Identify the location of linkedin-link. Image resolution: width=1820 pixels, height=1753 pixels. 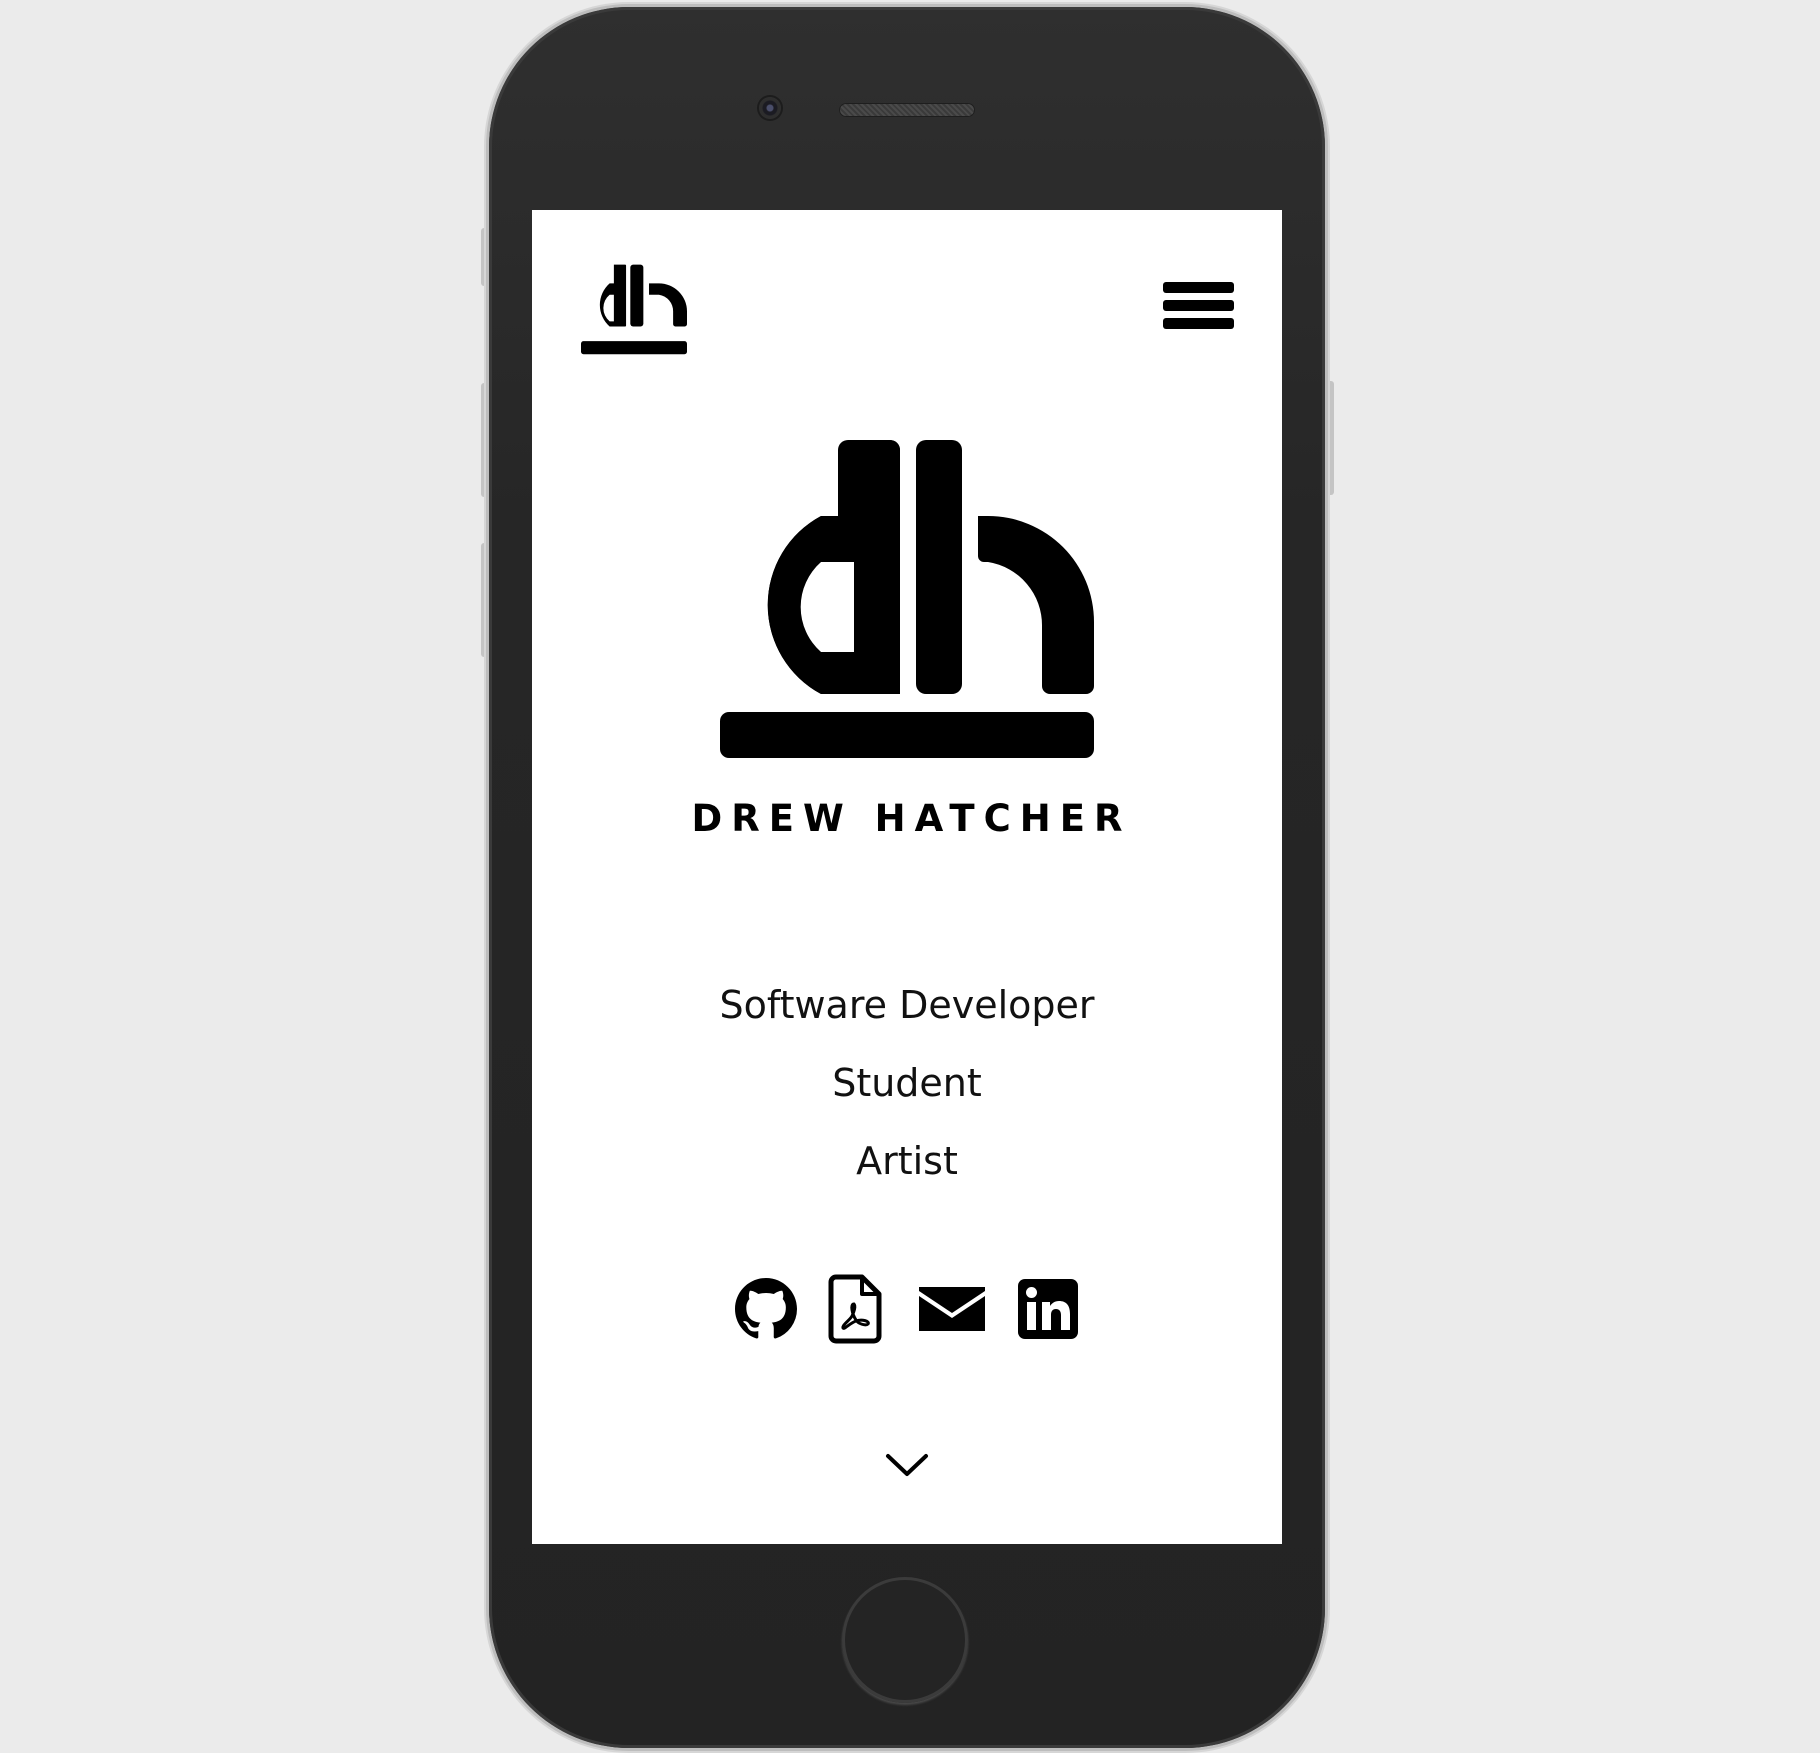
(1048, 1309).